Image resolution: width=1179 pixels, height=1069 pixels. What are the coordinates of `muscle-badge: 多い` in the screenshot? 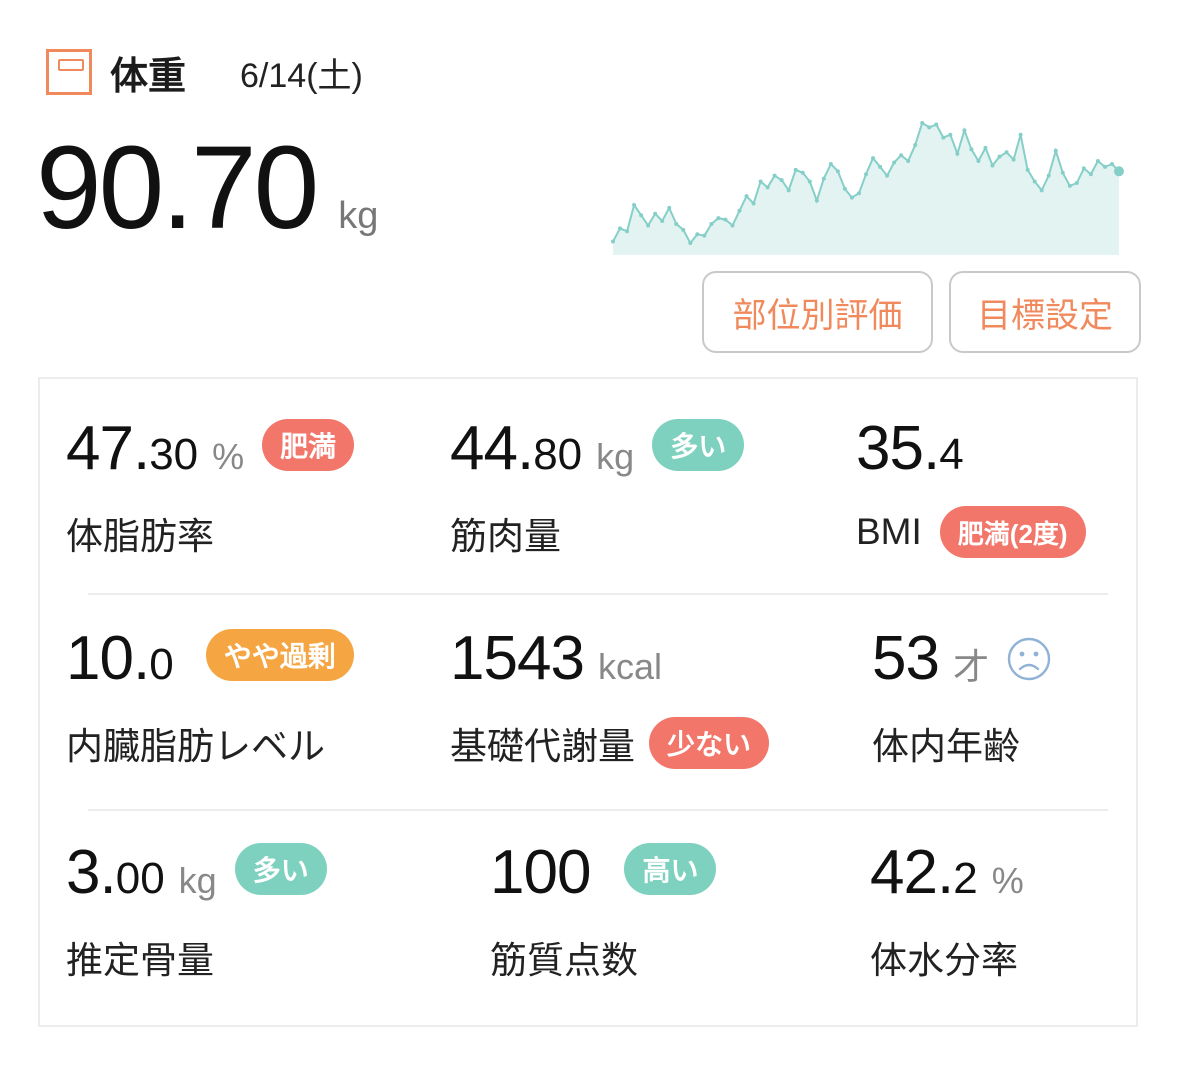 It's located at (698, 444).